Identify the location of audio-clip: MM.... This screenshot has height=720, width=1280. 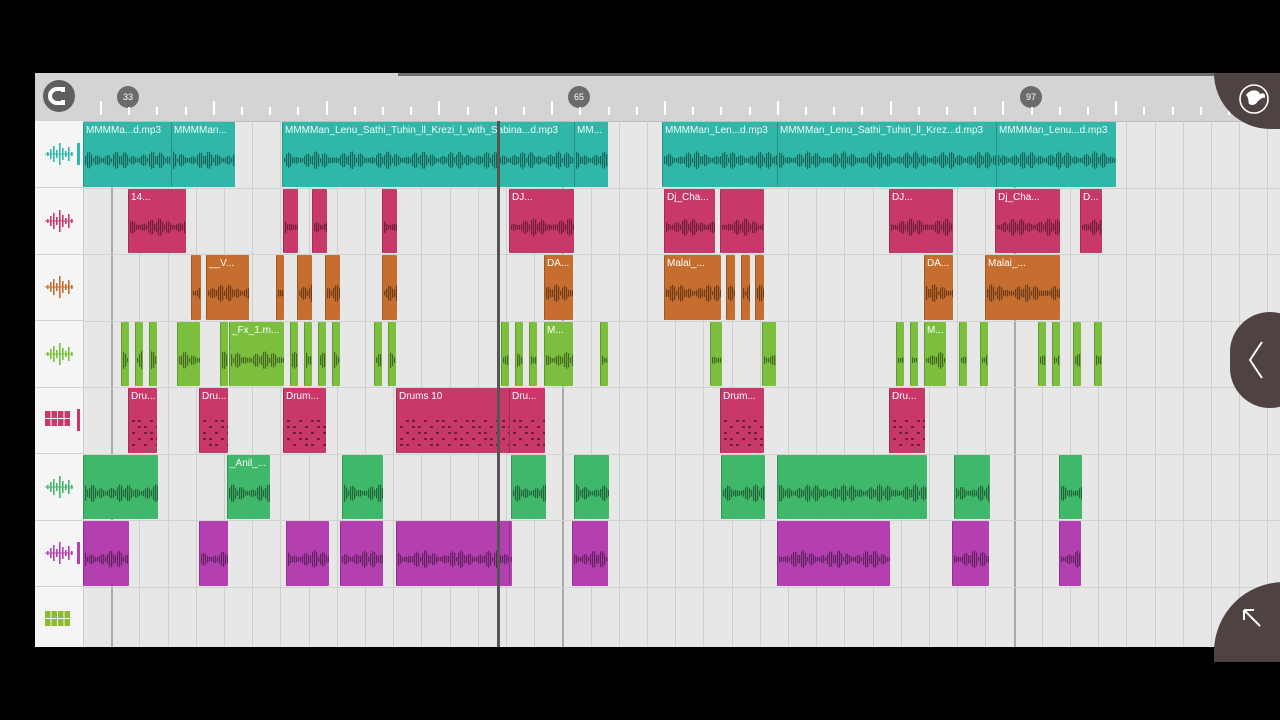
(591, 154).